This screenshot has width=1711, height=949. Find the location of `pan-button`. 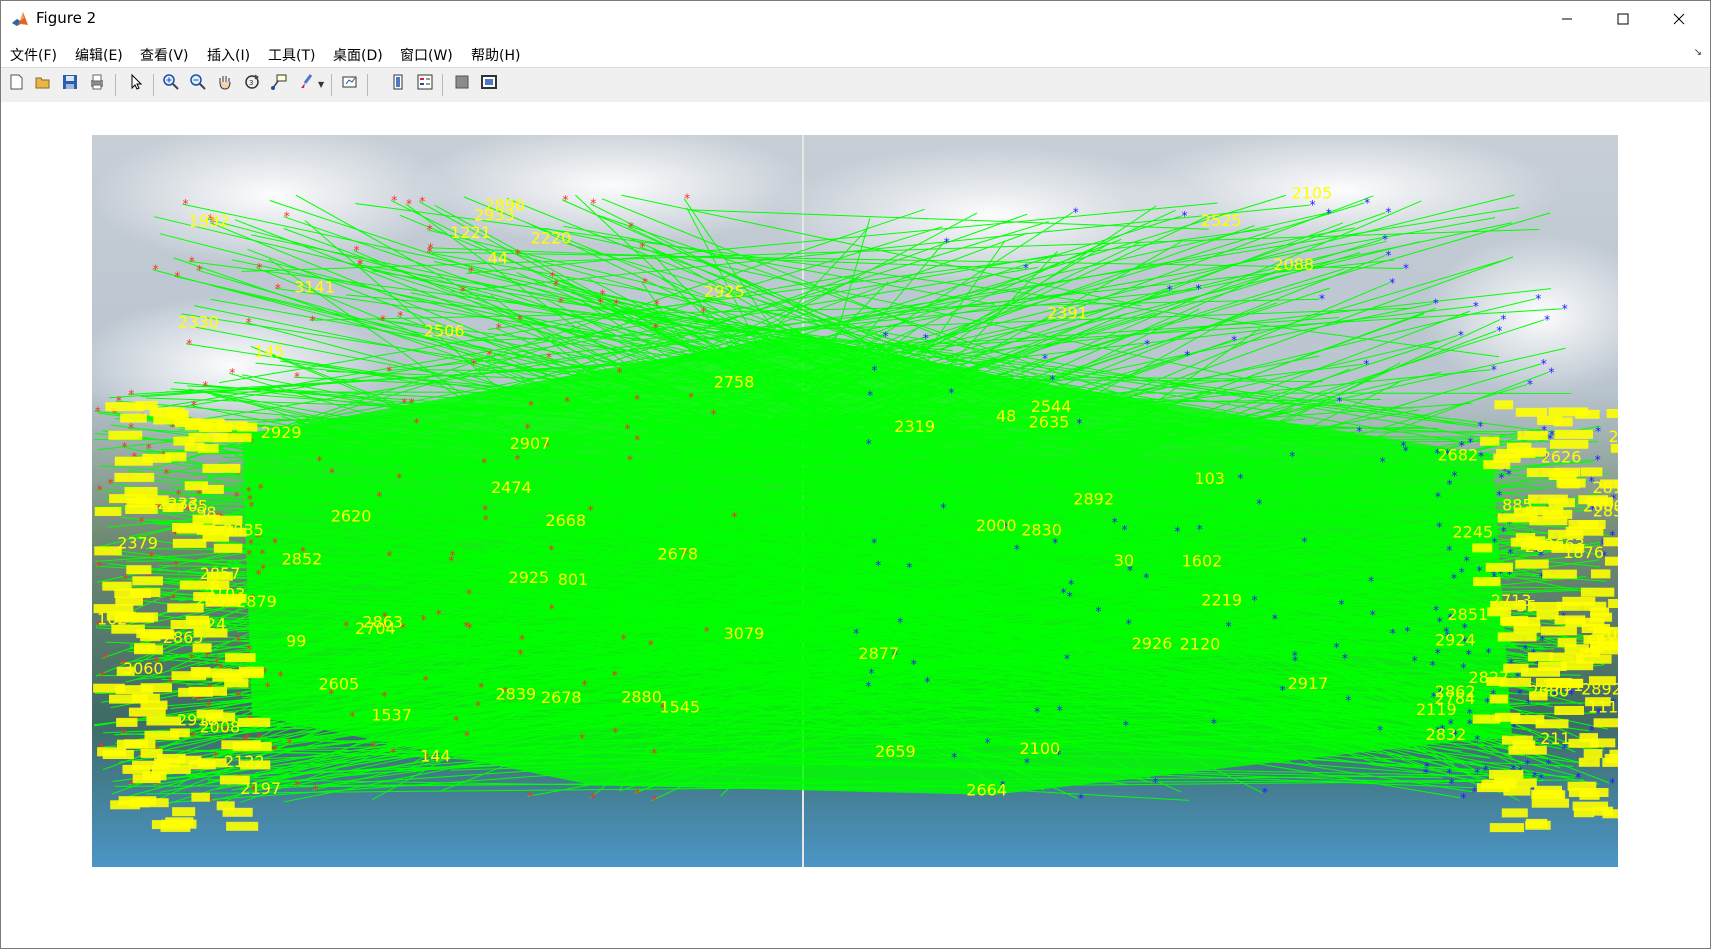

pan-button is located at coordinates (225, 84).